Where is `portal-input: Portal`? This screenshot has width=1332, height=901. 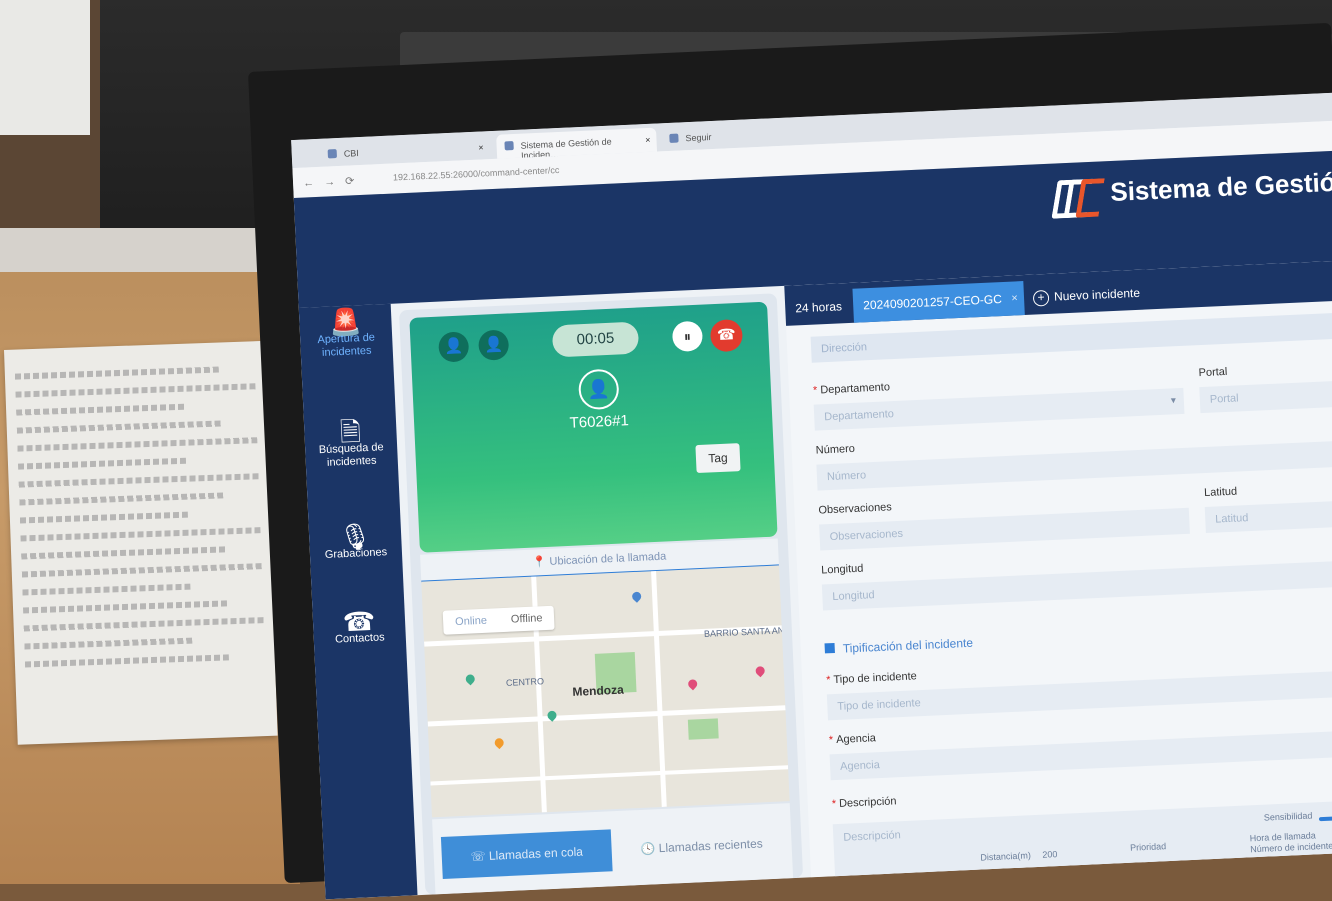
portal-input: Portal is located at coordinates (1265, 397).